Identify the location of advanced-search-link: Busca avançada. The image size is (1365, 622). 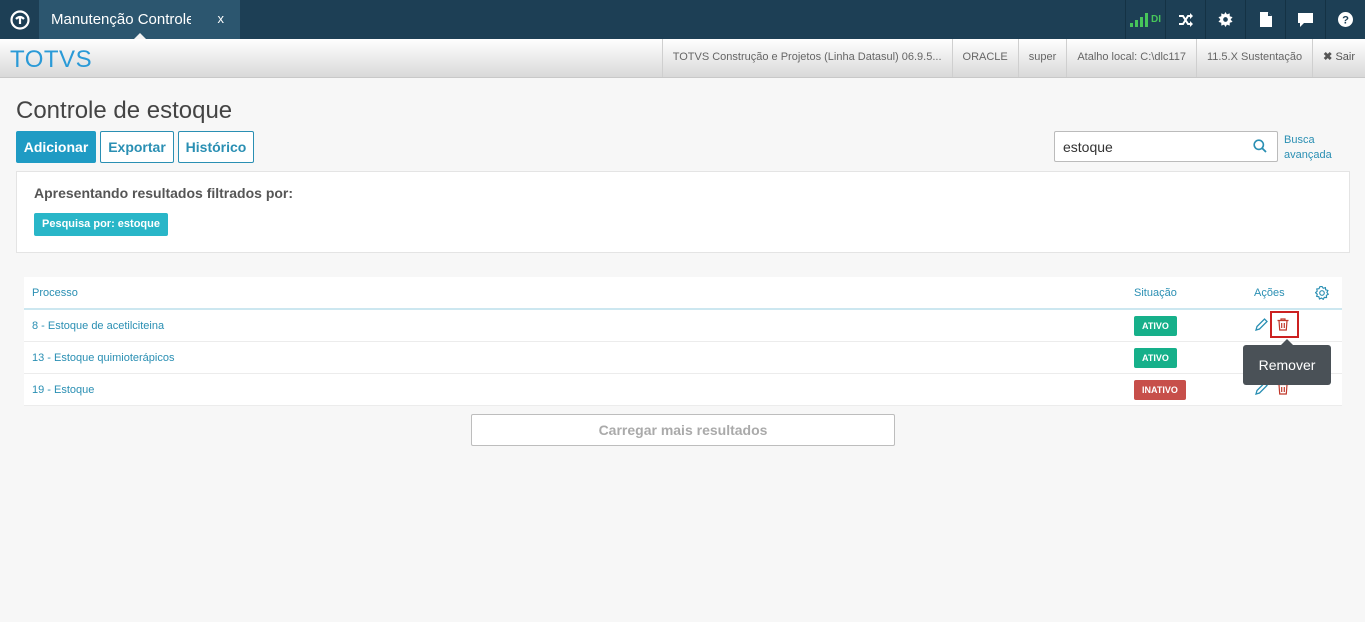
(1308, 148).